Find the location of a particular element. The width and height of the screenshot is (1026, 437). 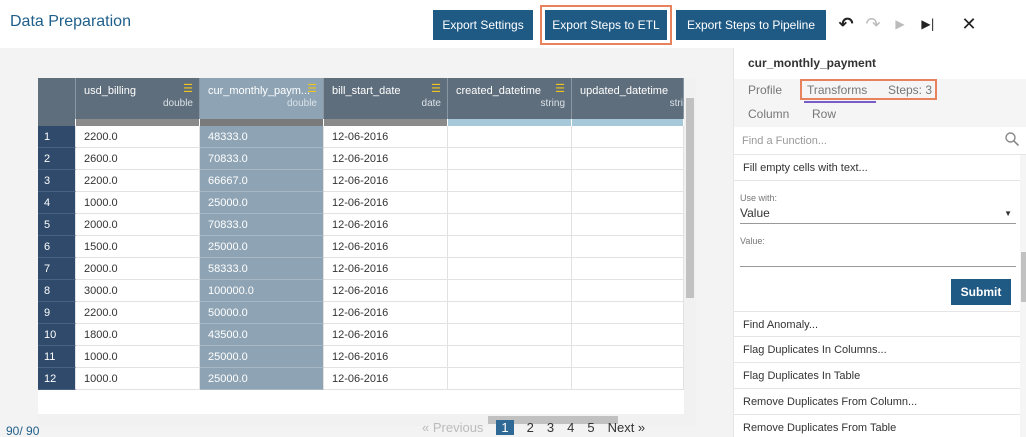

export-steps-to-pipeline-button: Export Steps to Pipeline is located at coordinates (751, 25).